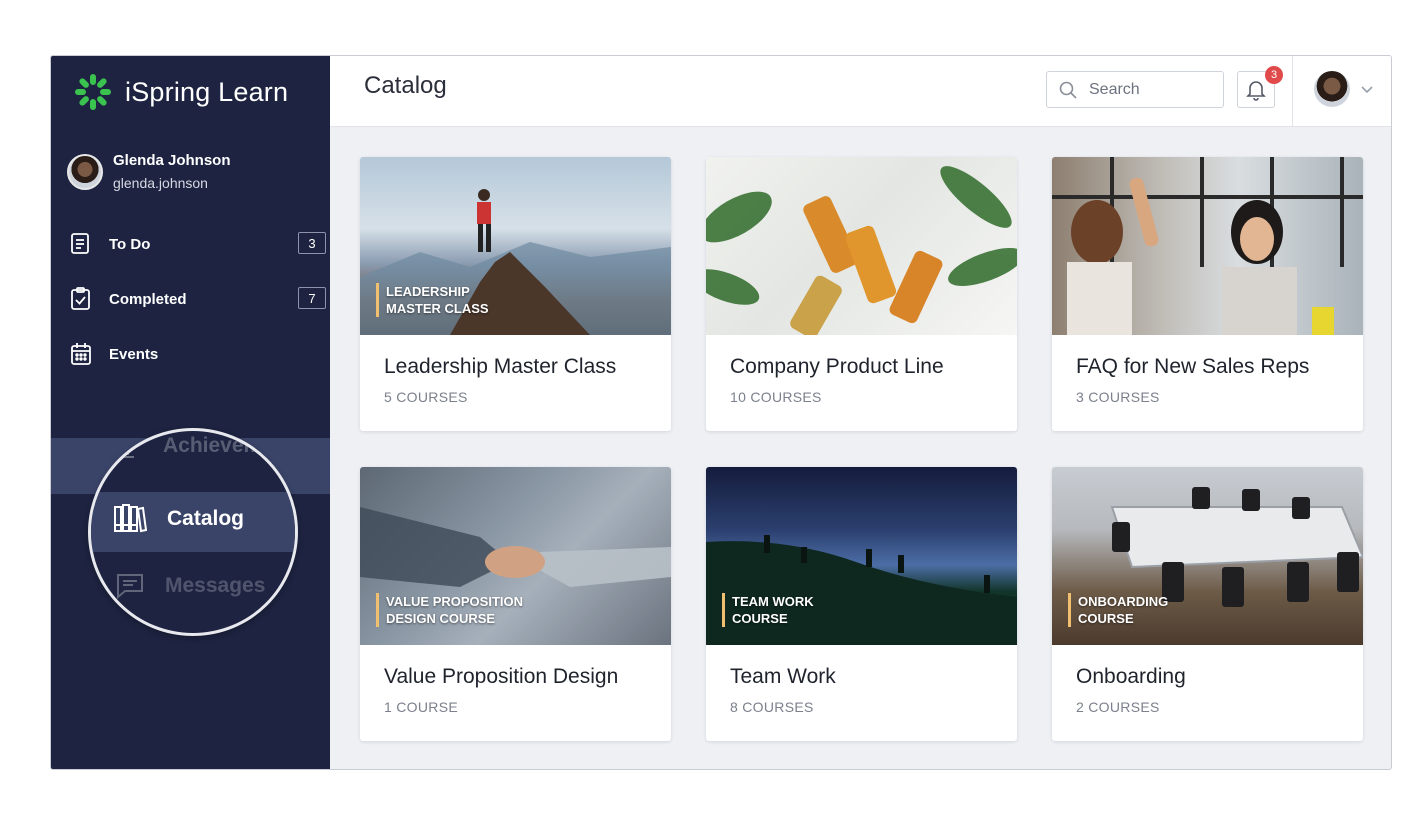  Describe the element at coordinates (861, 250) in the screenshot. I see `bottles-illustration` at that location.